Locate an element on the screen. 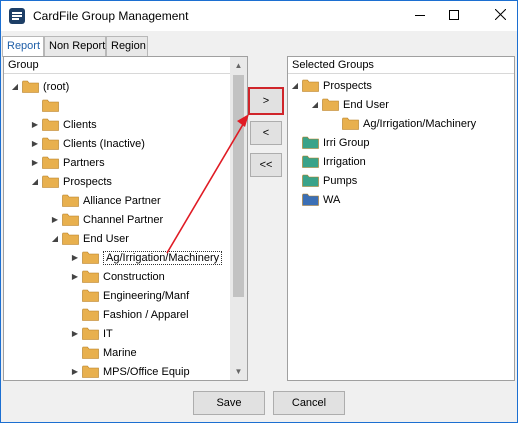 This screenshot has width=518, height=424. tree-node-label: Engineering/Manf is located at coordinates (146, 295).